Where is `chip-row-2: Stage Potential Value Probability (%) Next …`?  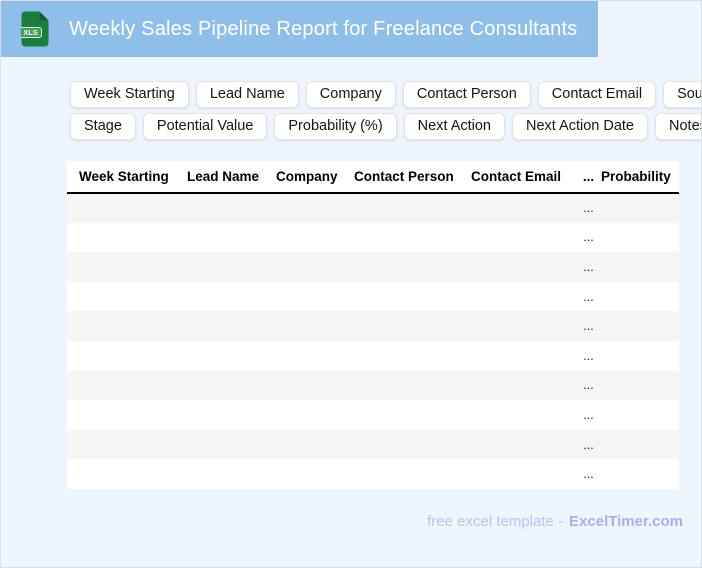 chip-row-2: Stage Potential Value Probability (%) Next … is located at coordinates (385, 126).